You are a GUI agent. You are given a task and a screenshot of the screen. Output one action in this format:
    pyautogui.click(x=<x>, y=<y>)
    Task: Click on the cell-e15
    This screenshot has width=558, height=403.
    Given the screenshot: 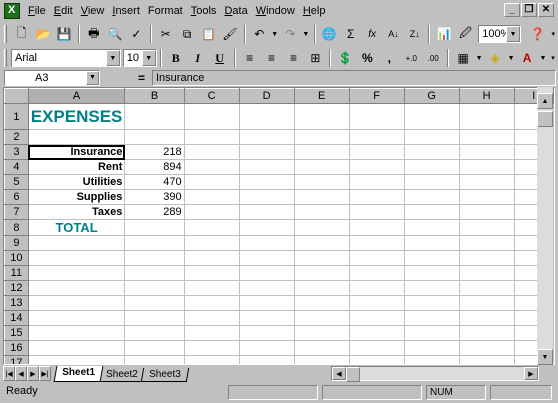 What is the action you would take?
    pyautogui.click(x=322, y=333)
    